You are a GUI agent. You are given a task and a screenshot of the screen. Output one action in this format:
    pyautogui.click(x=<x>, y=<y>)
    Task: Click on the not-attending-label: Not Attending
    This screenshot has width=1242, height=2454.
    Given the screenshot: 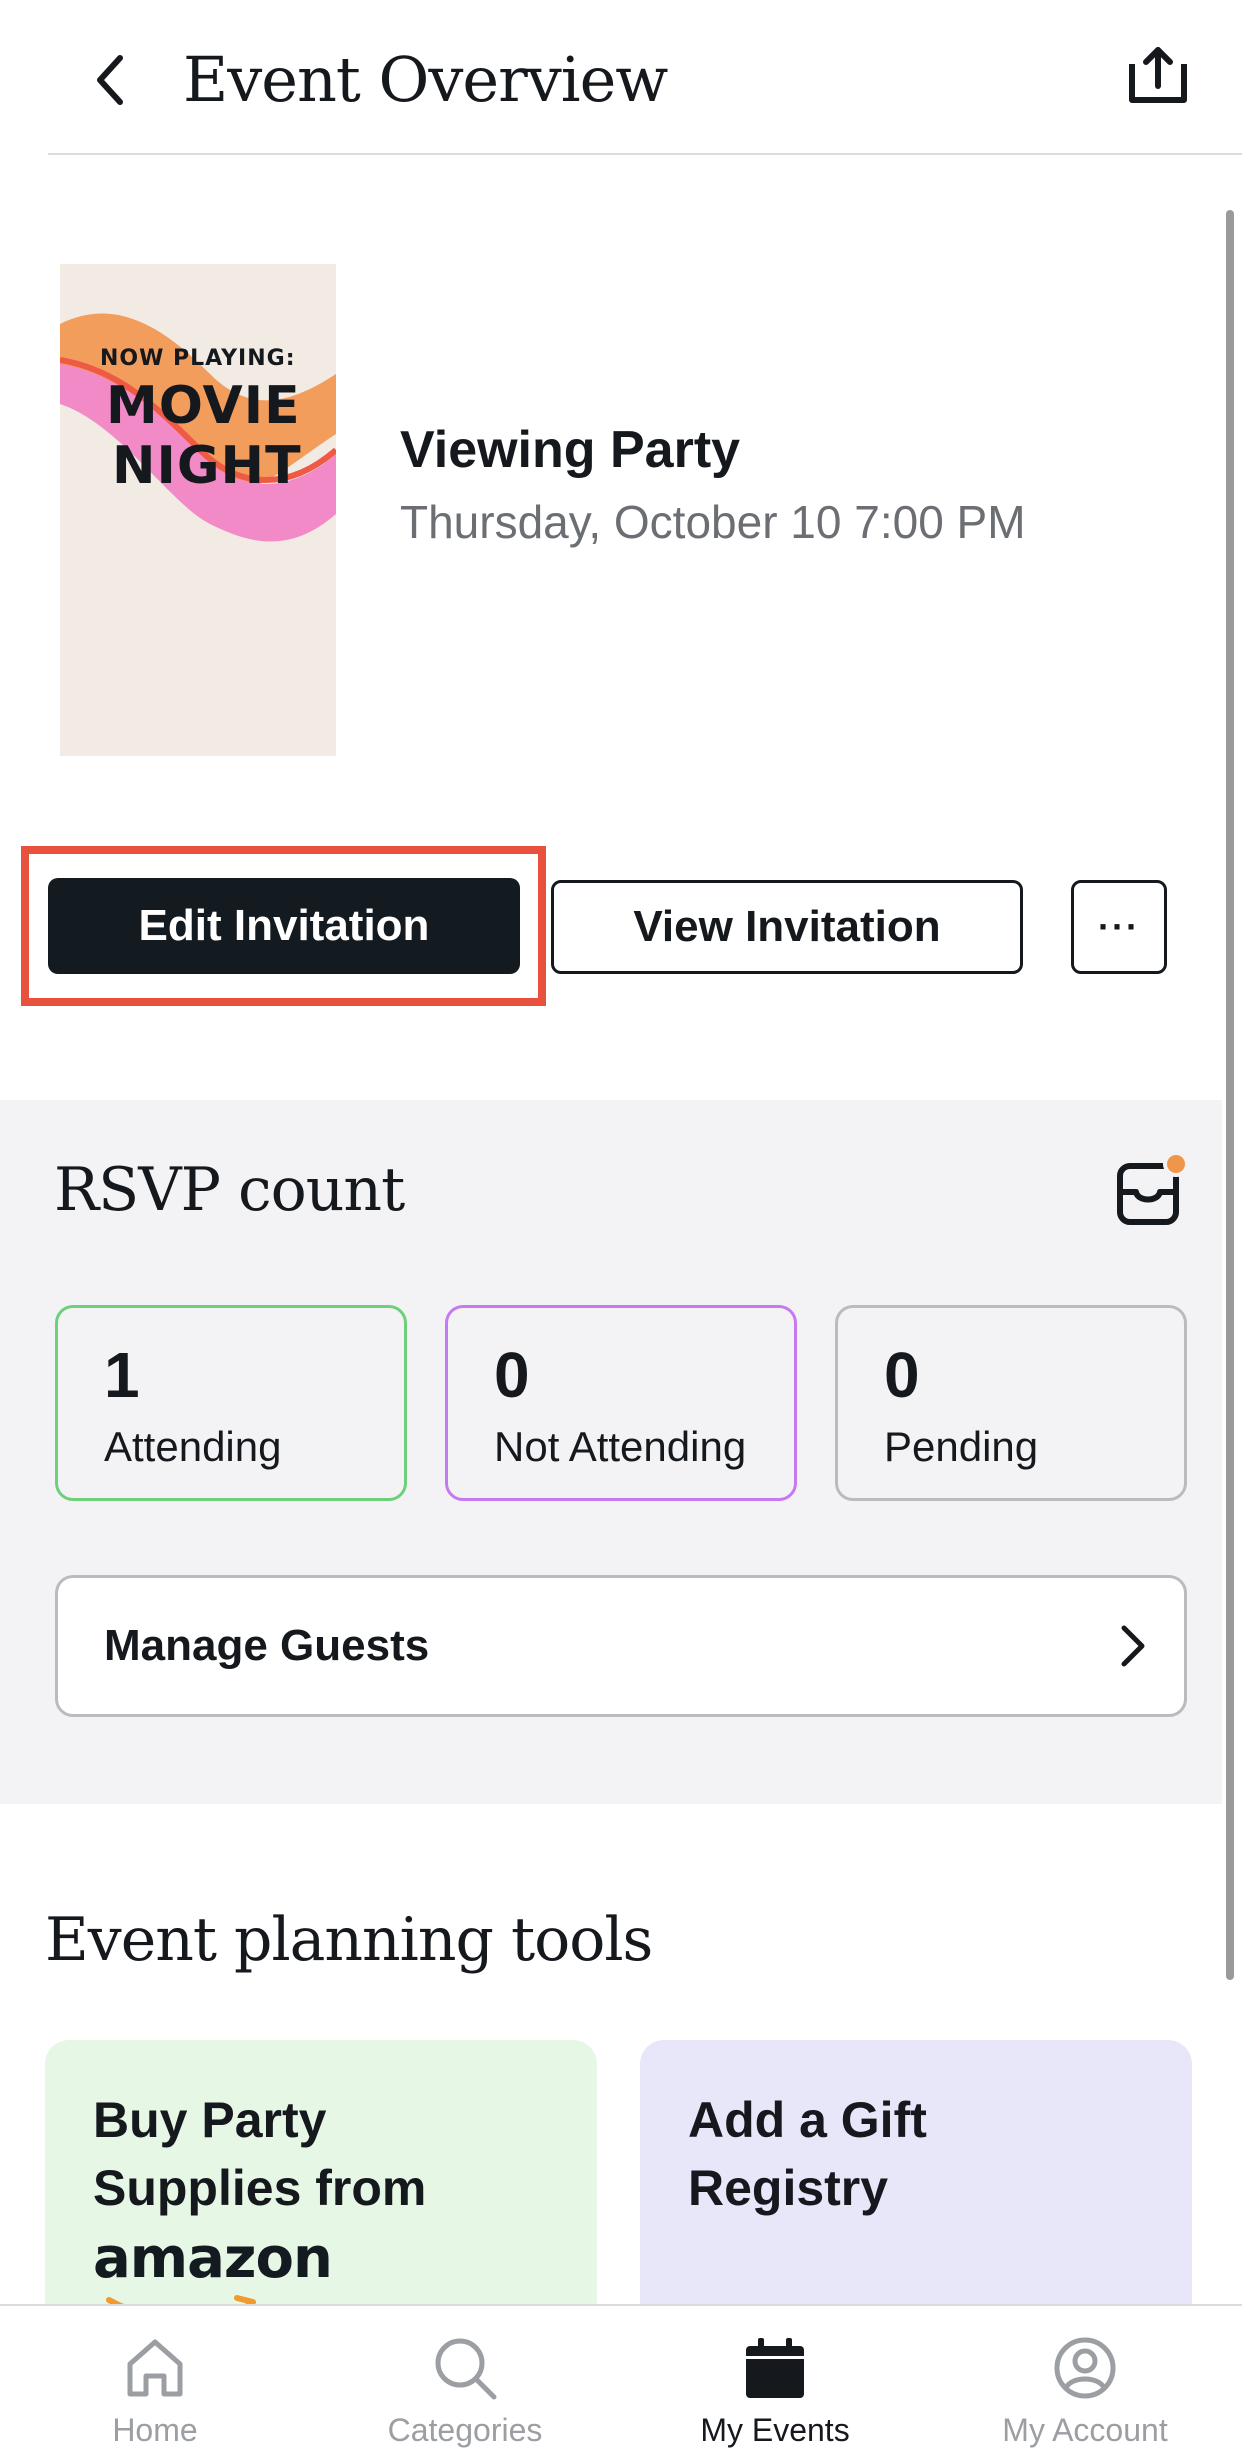 What is the action you would take?
    pyautogui.click(x=620, y=1446)
    